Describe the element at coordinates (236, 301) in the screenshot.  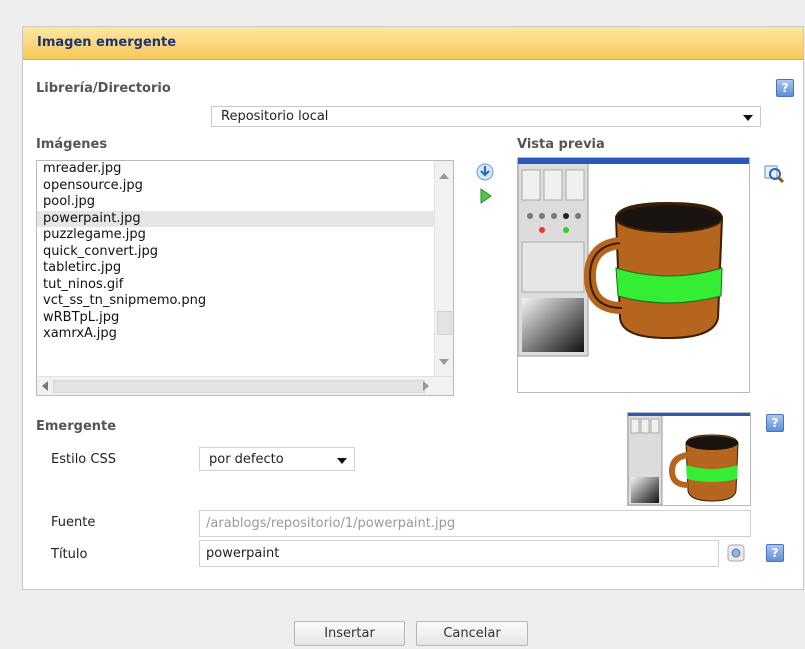
I see `list-item: vct_ss_tn_snipmemo.png` at that location.